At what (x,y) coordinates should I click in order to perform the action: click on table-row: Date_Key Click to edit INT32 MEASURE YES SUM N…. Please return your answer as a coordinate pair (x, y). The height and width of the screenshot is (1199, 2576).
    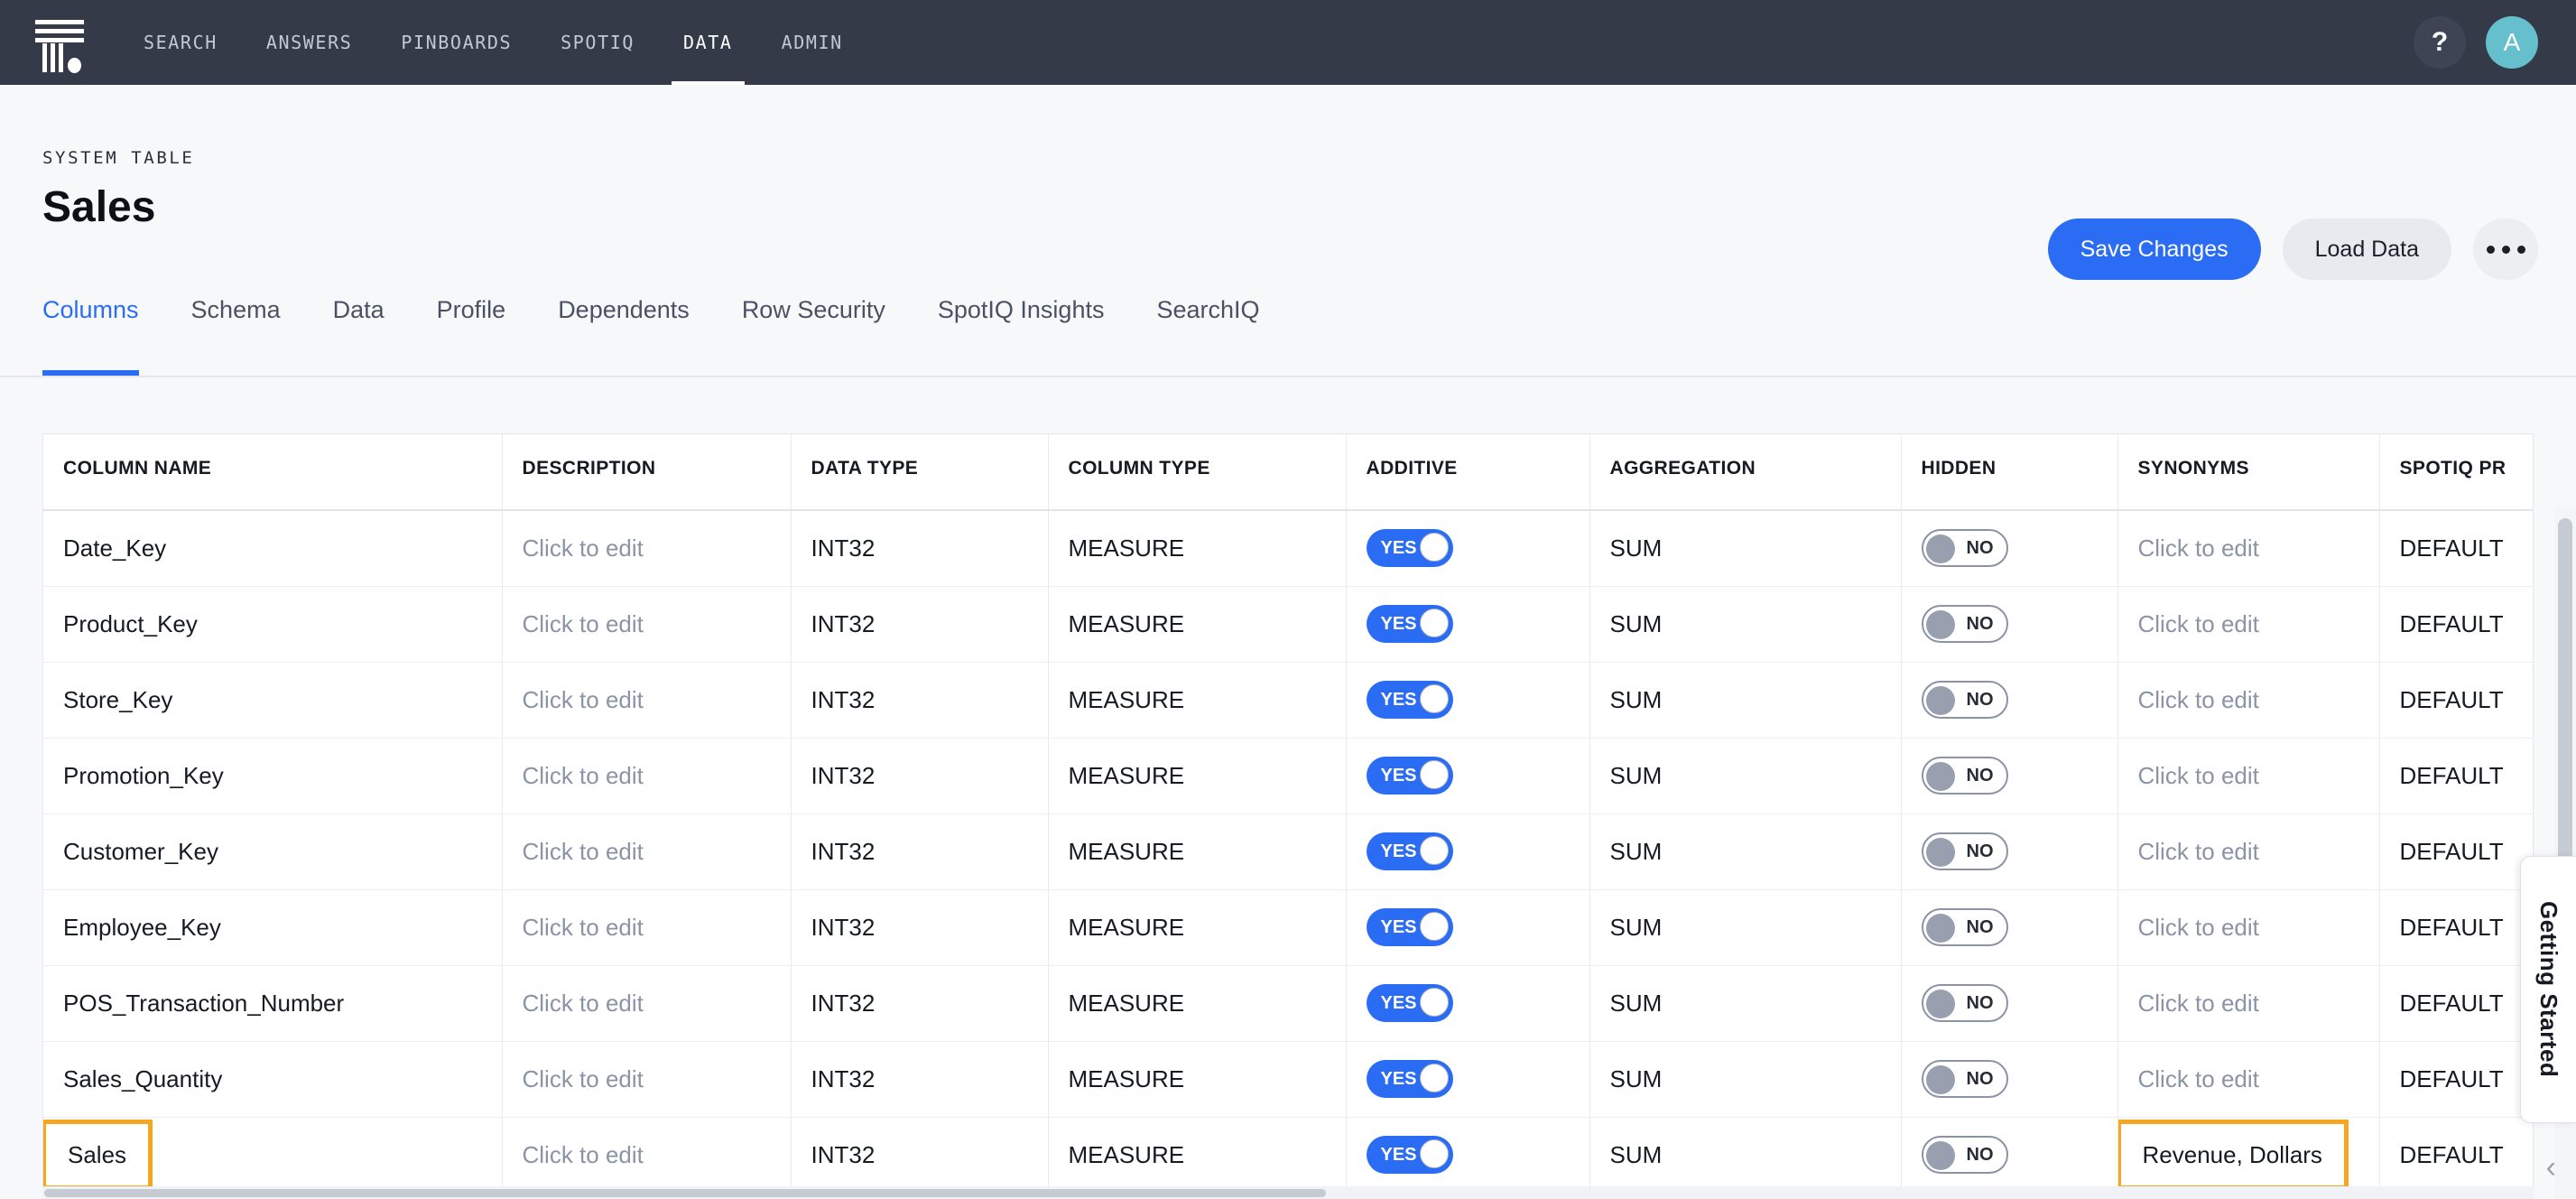
    Looking at the image, I should click on (1288, 548).